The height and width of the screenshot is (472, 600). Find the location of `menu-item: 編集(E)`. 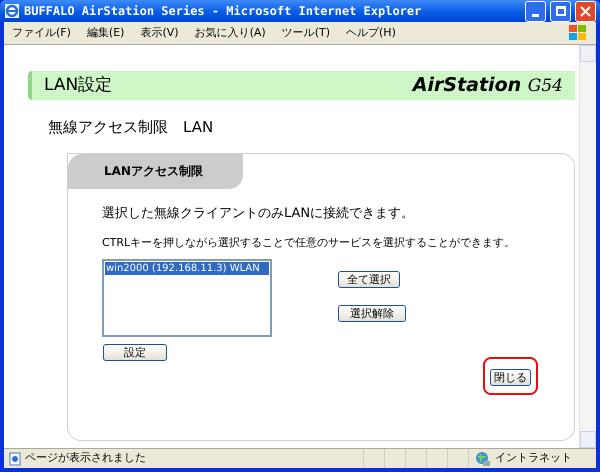

menu-item: 編集(E) is located at coordinates (105, 33).